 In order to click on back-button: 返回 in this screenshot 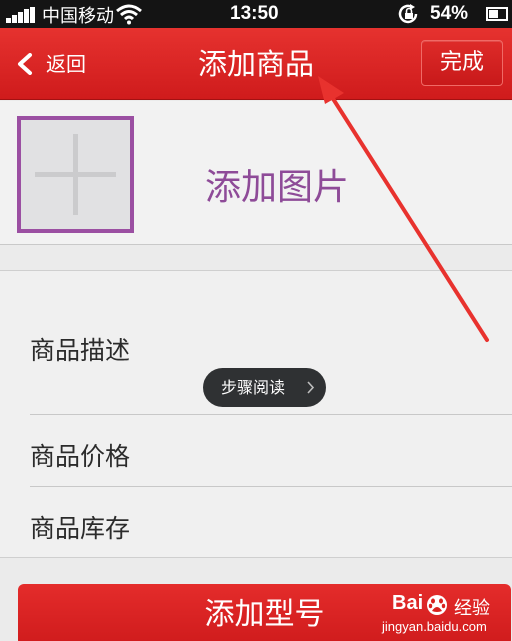, I will do `click(60, 64)`.